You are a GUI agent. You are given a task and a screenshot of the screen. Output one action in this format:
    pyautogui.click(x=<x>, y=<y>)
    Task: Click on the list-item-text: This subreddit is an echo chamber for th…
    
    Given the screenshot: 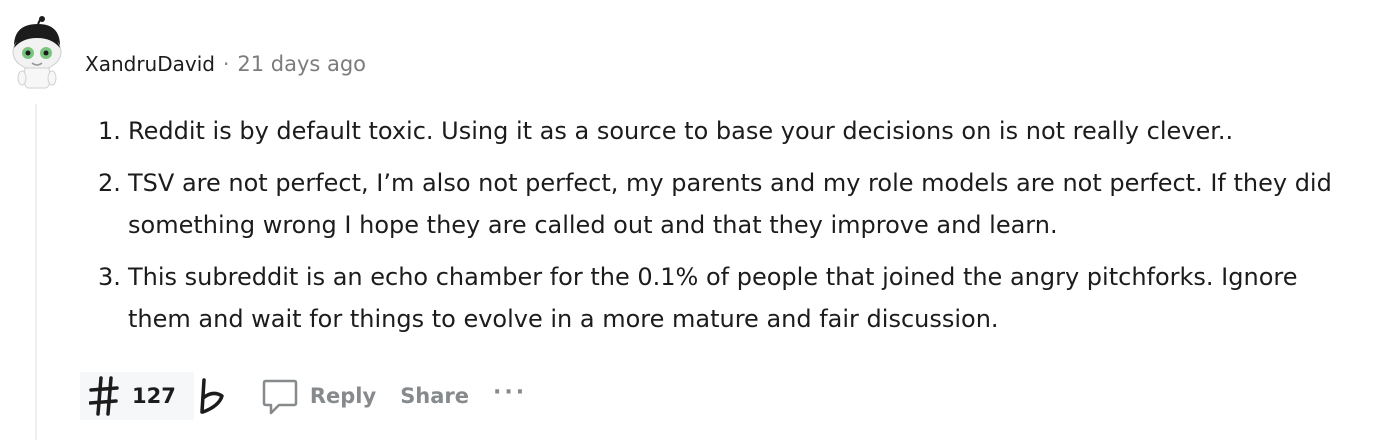 What is the action you would take?
    pyautogui.click(x=713, y=298)
    